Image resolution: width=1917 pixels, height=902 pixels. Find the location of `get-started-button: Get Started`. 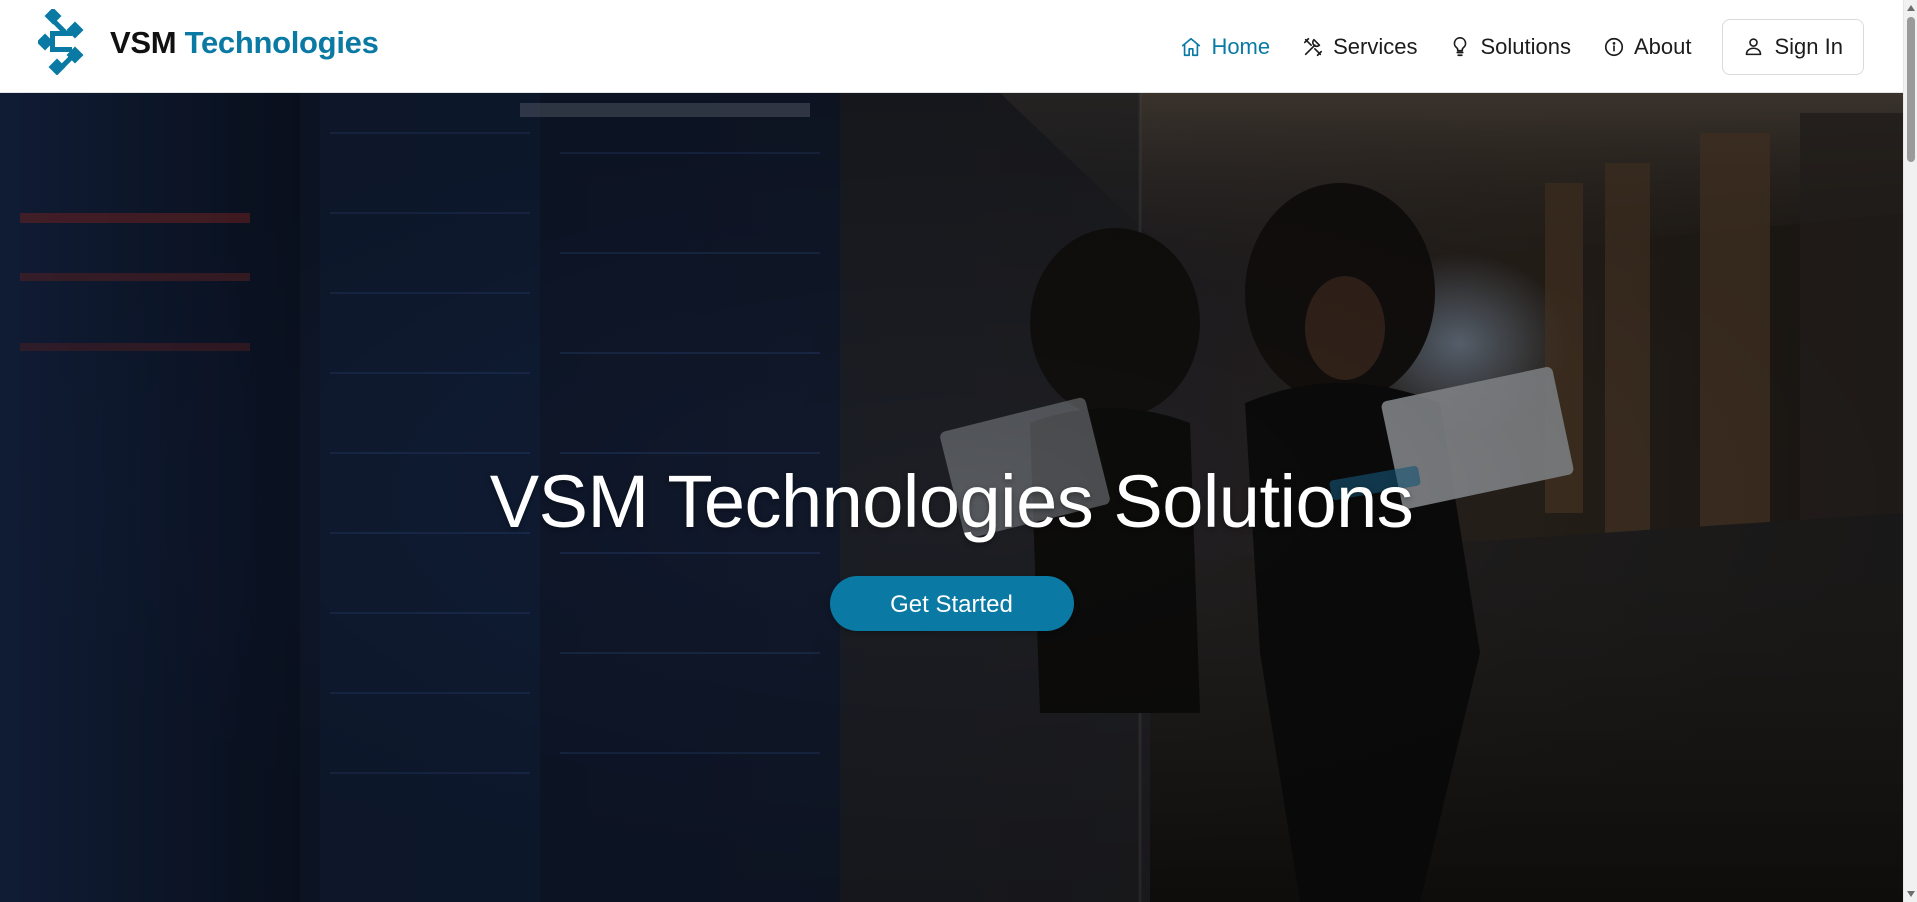

get-started-button: Get Started is located at coordinates (951, 604).